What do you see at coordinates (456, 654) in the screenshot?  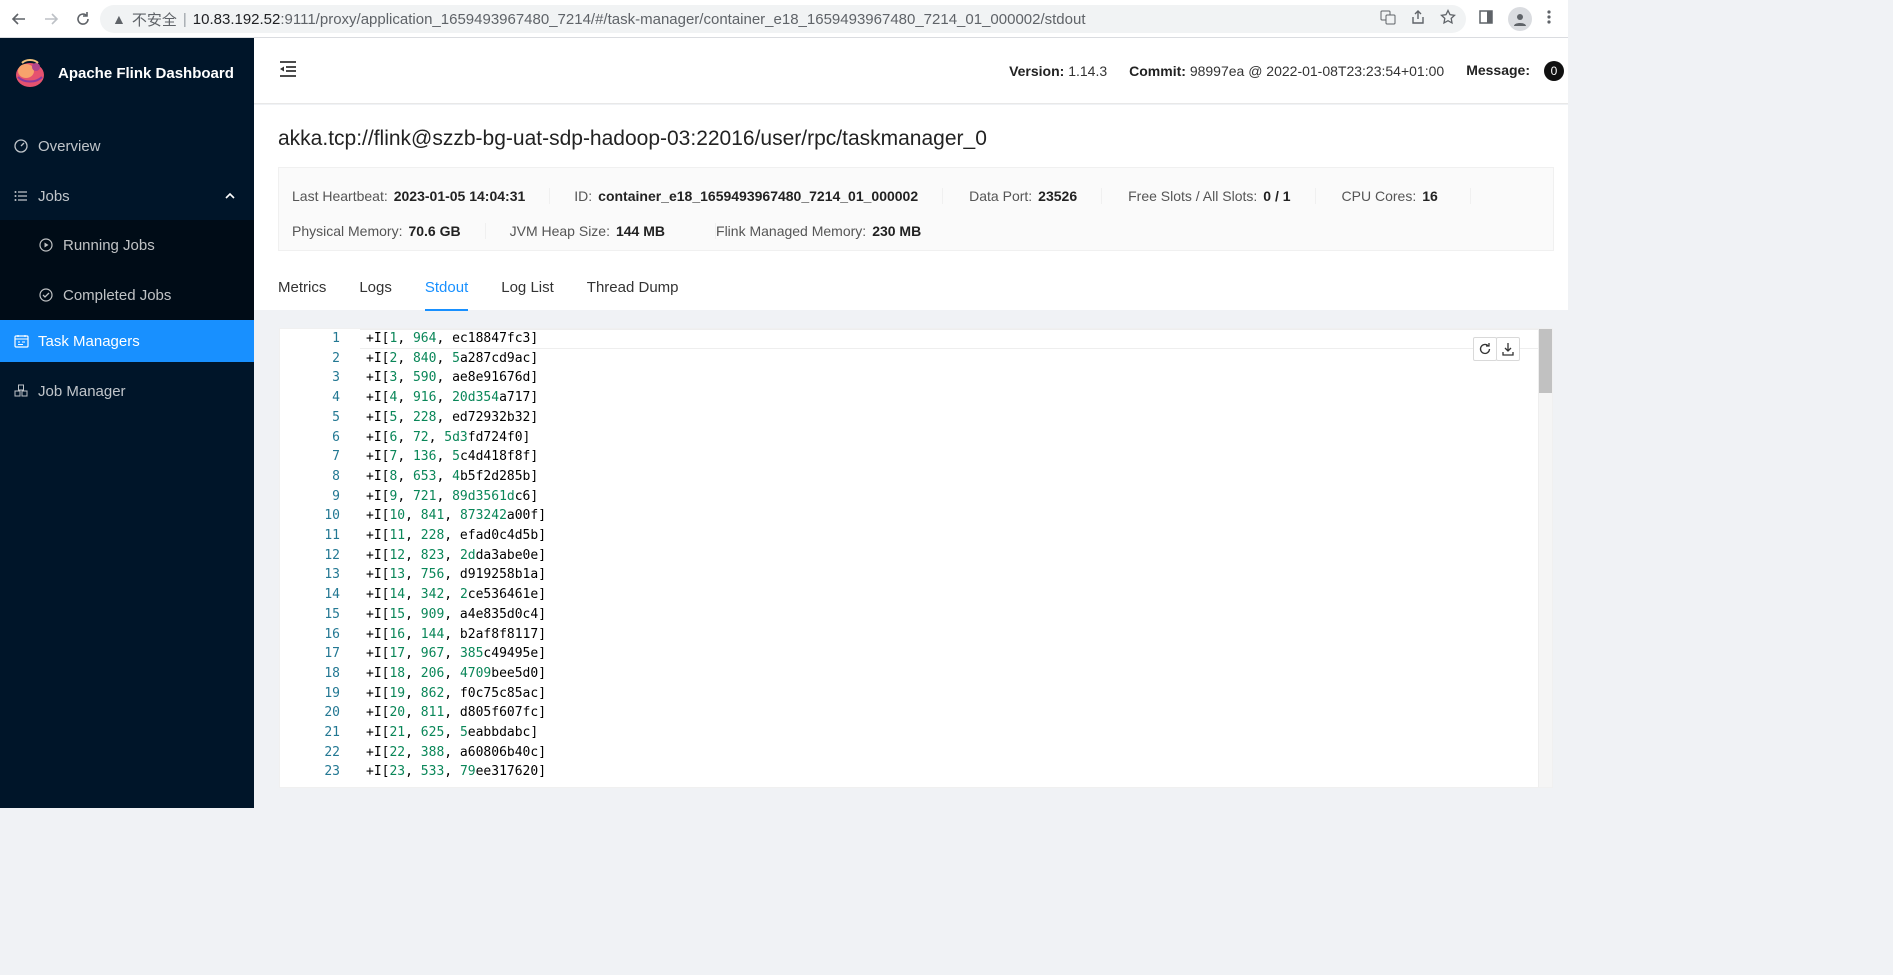 I see `line-content: +I[17, 967, 385c49495e]` at bounding box center [456, 654].